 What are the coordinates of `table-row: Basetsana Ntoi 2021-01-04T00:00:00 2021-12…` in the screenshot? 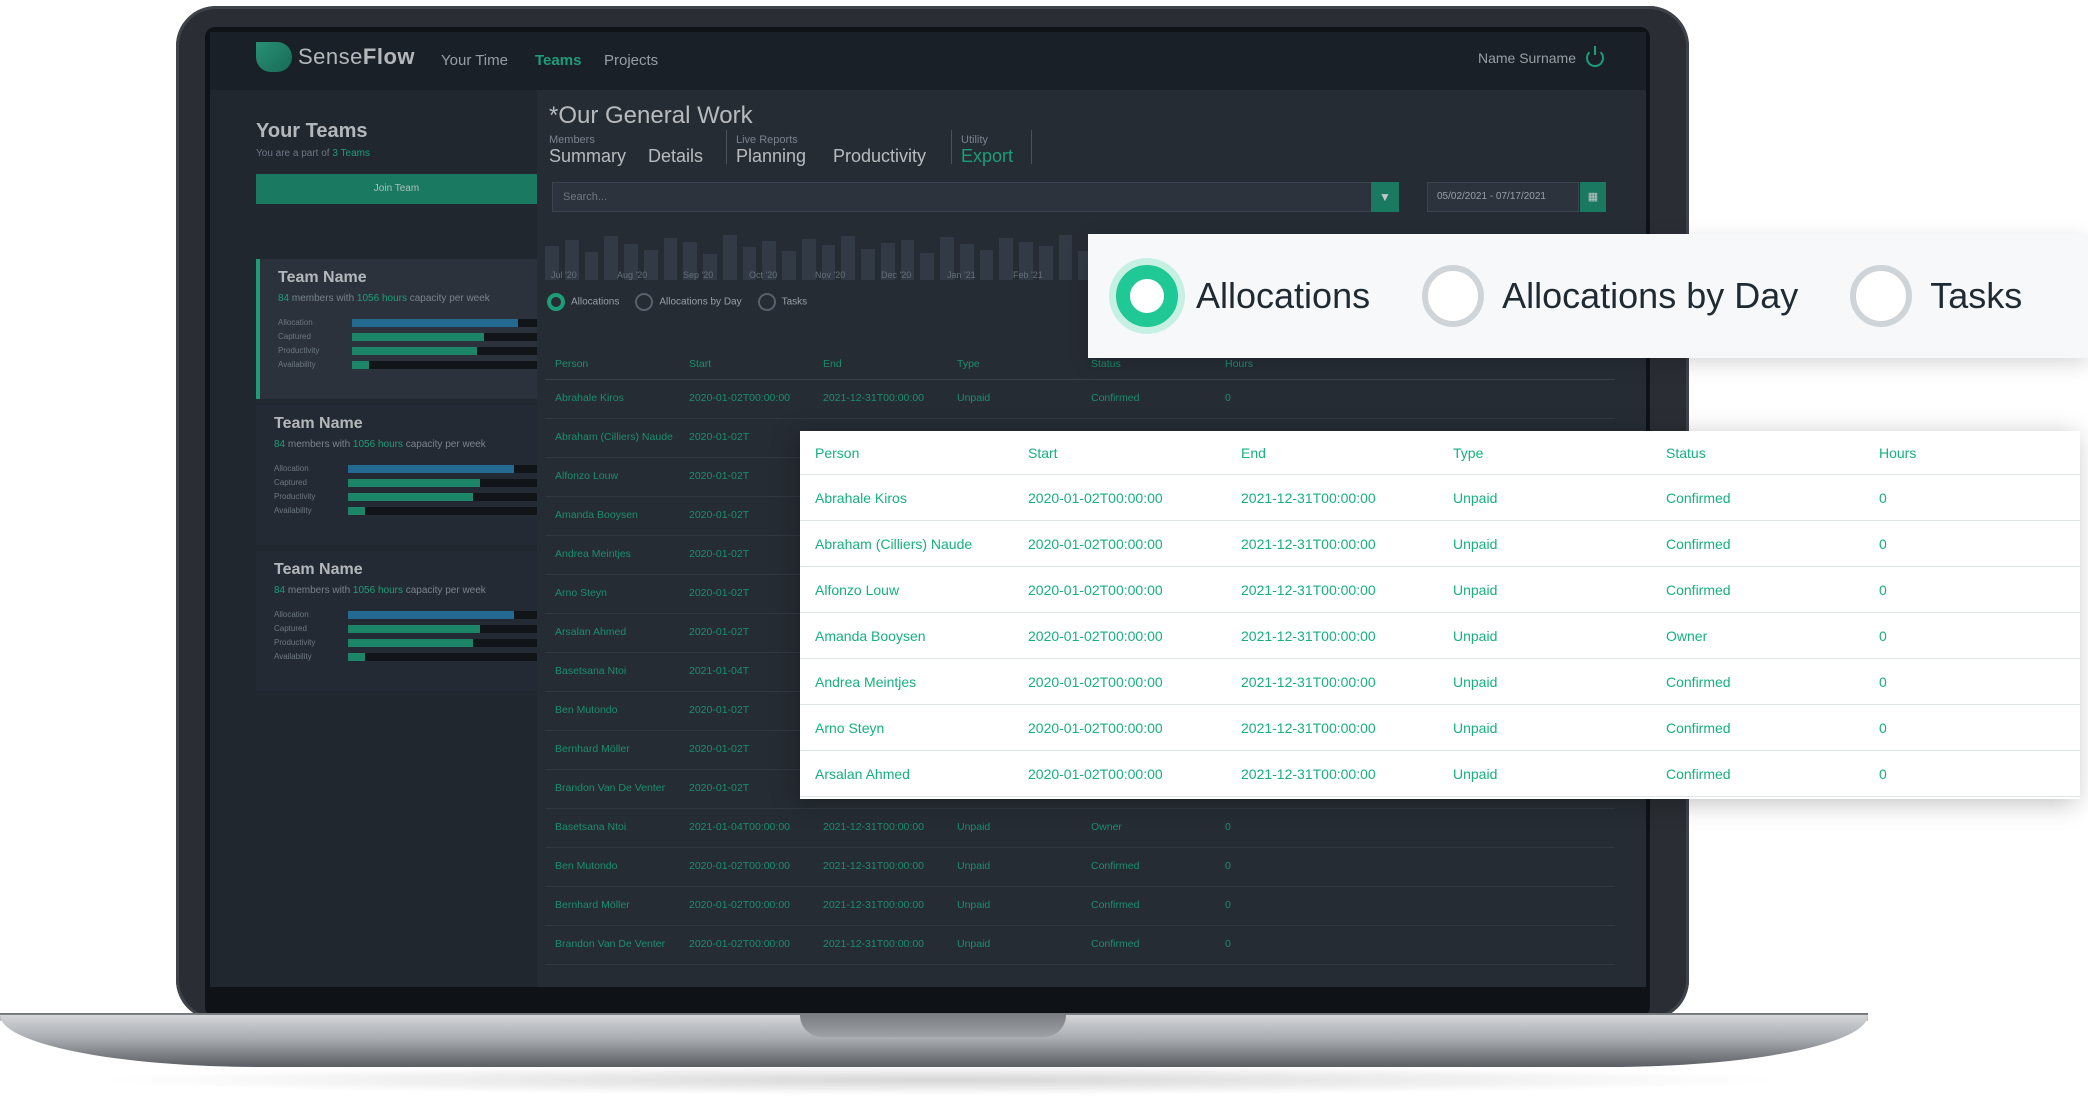 It's located at (1080, 828).